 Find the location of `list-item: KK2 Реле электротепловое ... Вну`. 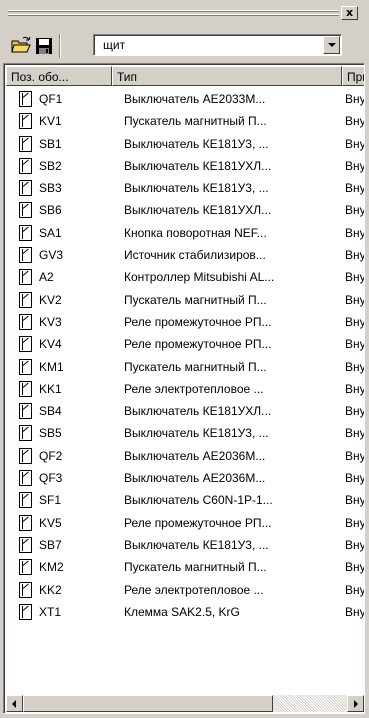

list-item: KK2 Реле электротепловое ... Вну is located at coordinates (185, 590).